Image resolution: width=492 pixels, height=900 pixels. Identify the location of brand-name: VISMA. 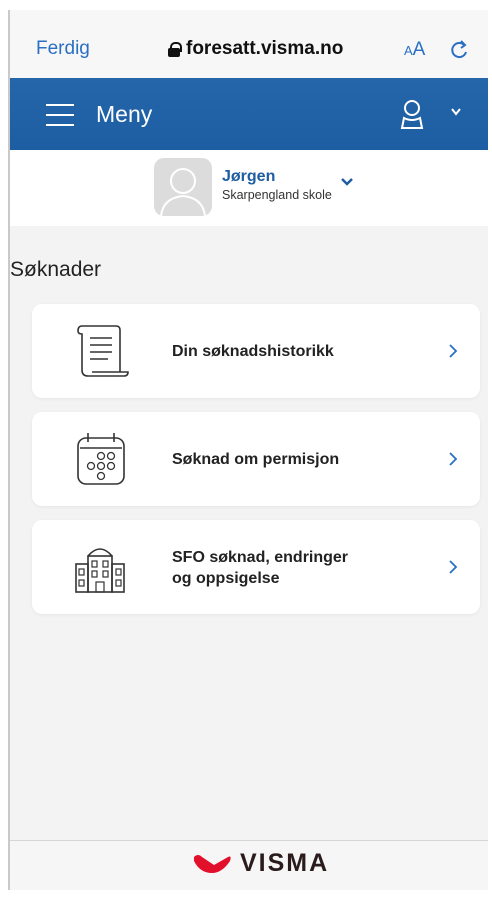
(285, 863).